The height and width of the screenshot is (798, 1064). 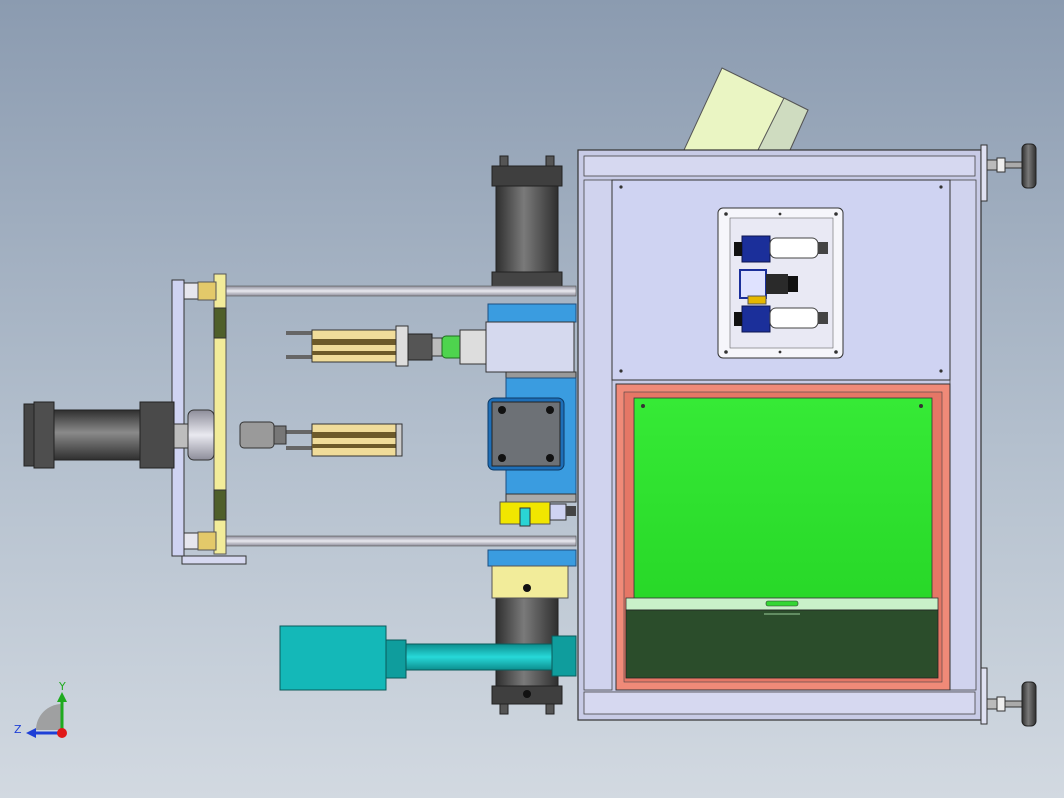 What do you see at coordinates (532, 440) in the screenshot?
I see `blue-guide-block-middle` at bounding box center [532, 440].